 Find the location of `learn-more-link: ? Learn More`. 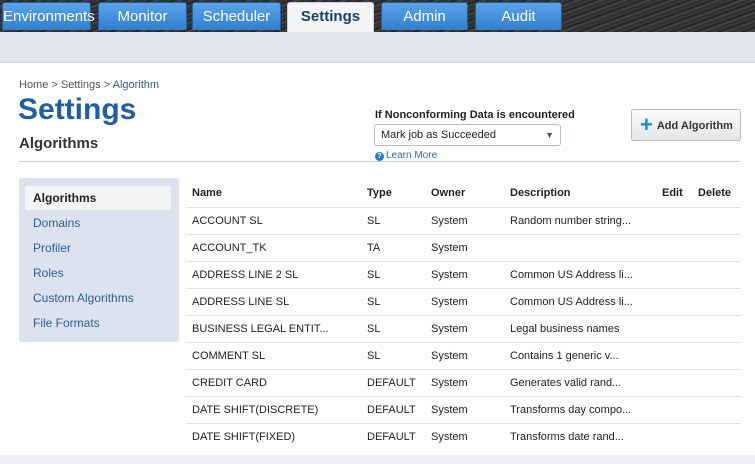

learn-more-link: ? Learn More is located at coordinates (406, 155).